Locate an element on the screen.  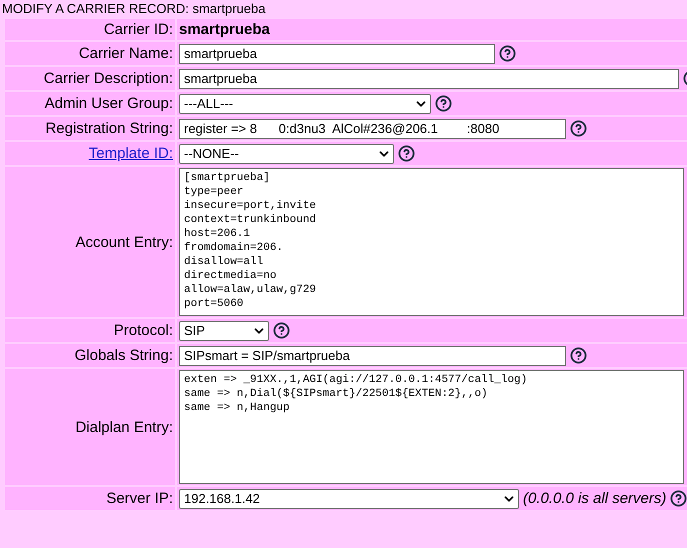
field-label: Dialplan Entry: is located at coordinates (124, 427).